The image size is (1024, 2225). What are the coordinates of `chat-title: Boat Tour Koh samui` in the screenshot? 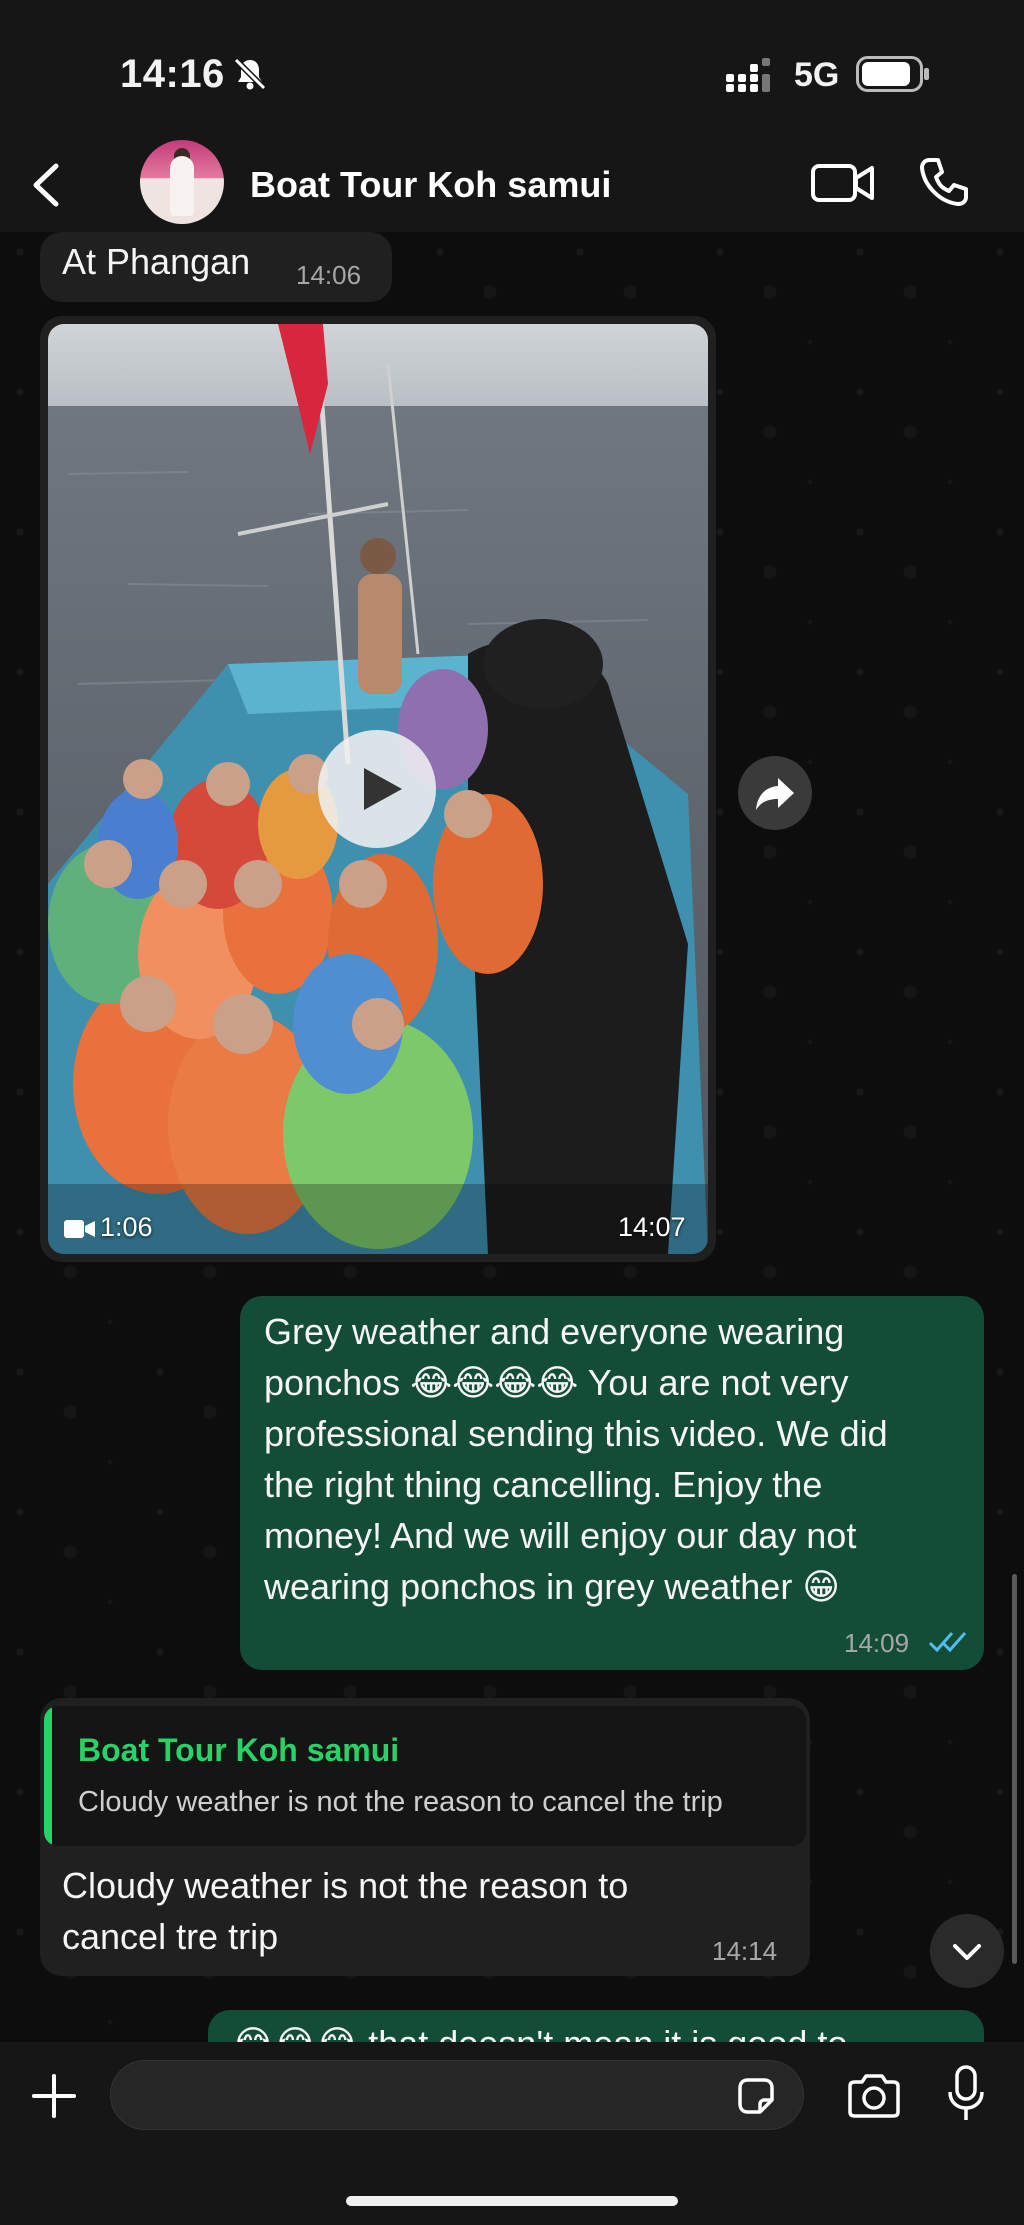 It's located at (430, 185).